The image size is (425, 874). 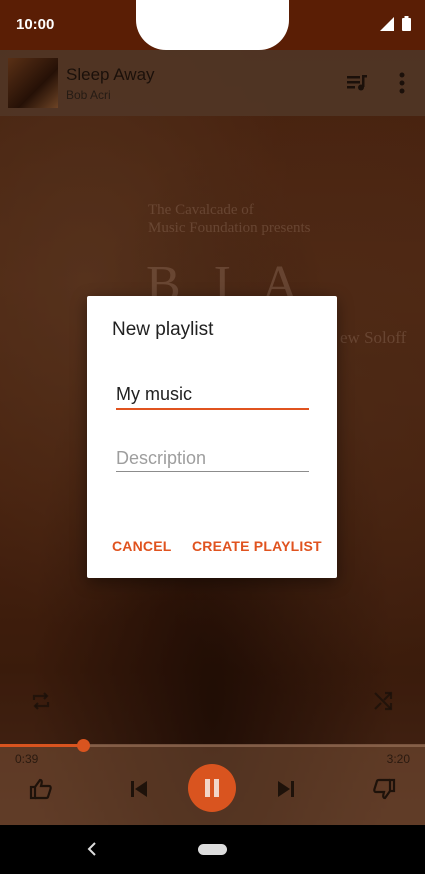 I want to click on signal-icon, so click(x=387, y=23).